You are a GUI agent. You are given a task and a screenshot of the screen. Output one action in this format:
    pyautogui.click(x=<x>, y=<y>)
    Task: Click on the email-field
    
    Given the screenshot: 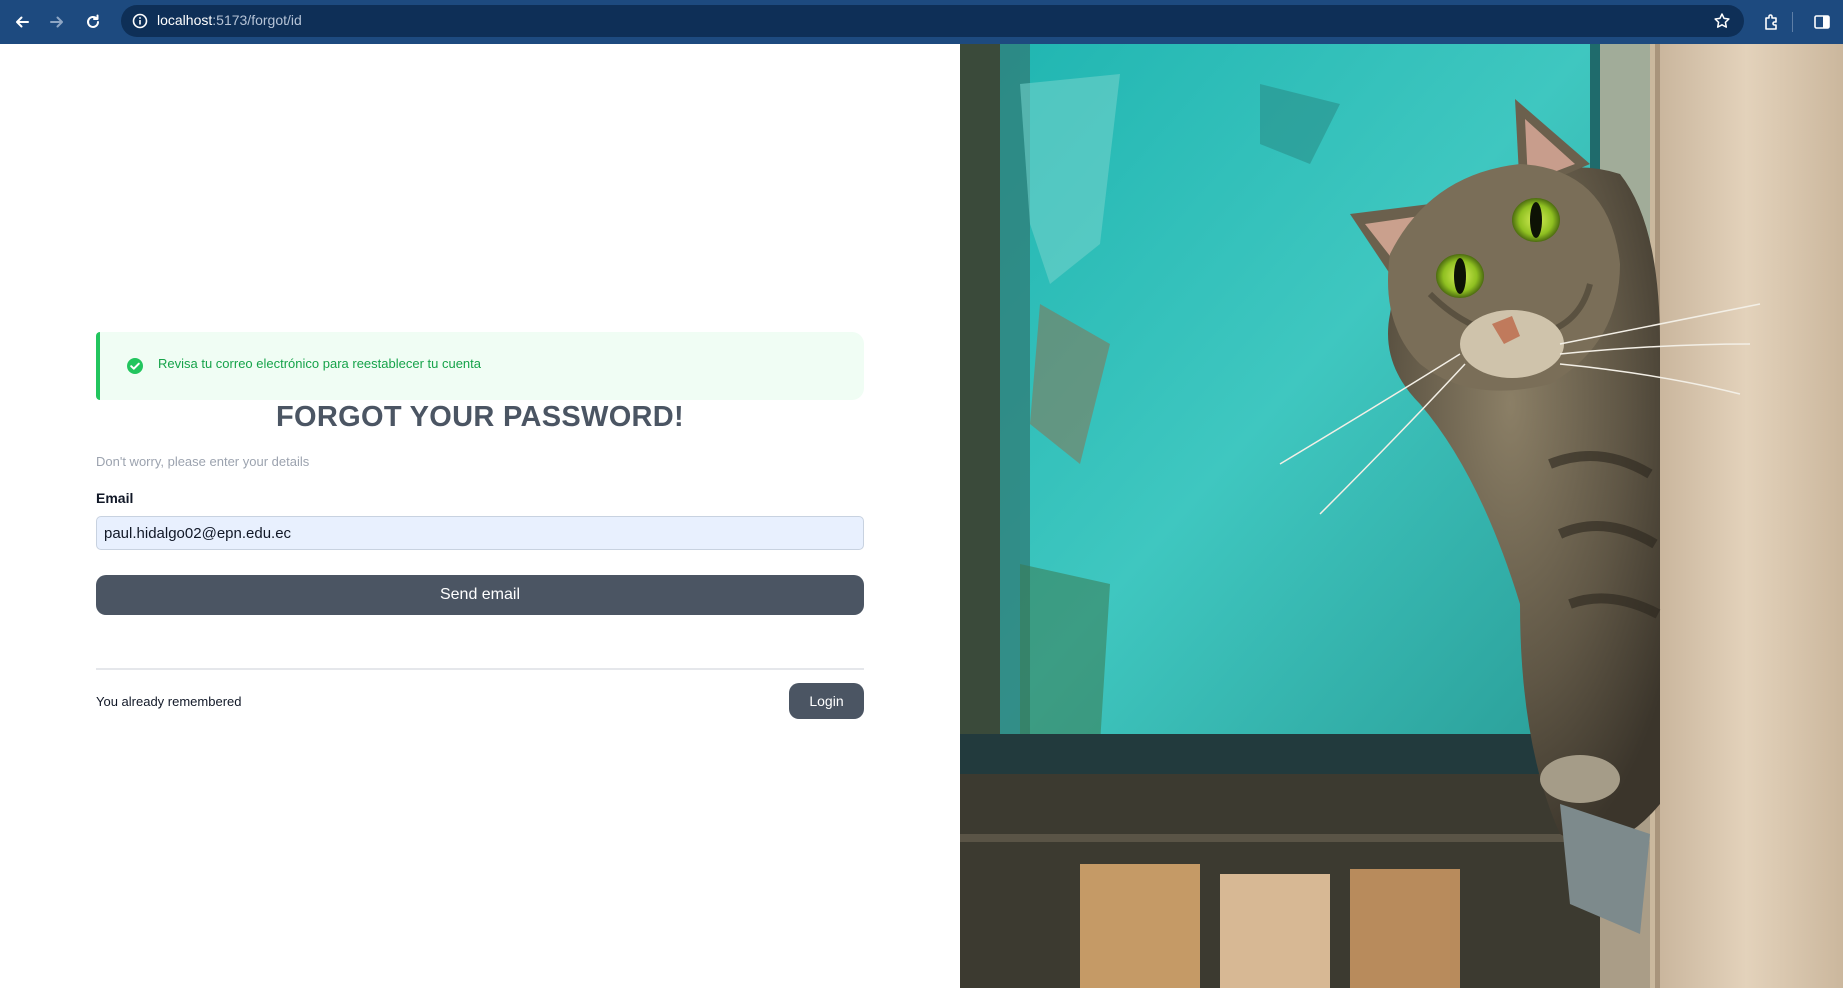 What is the action you would take?
    pyautogui.click(x=480, y=533)
    